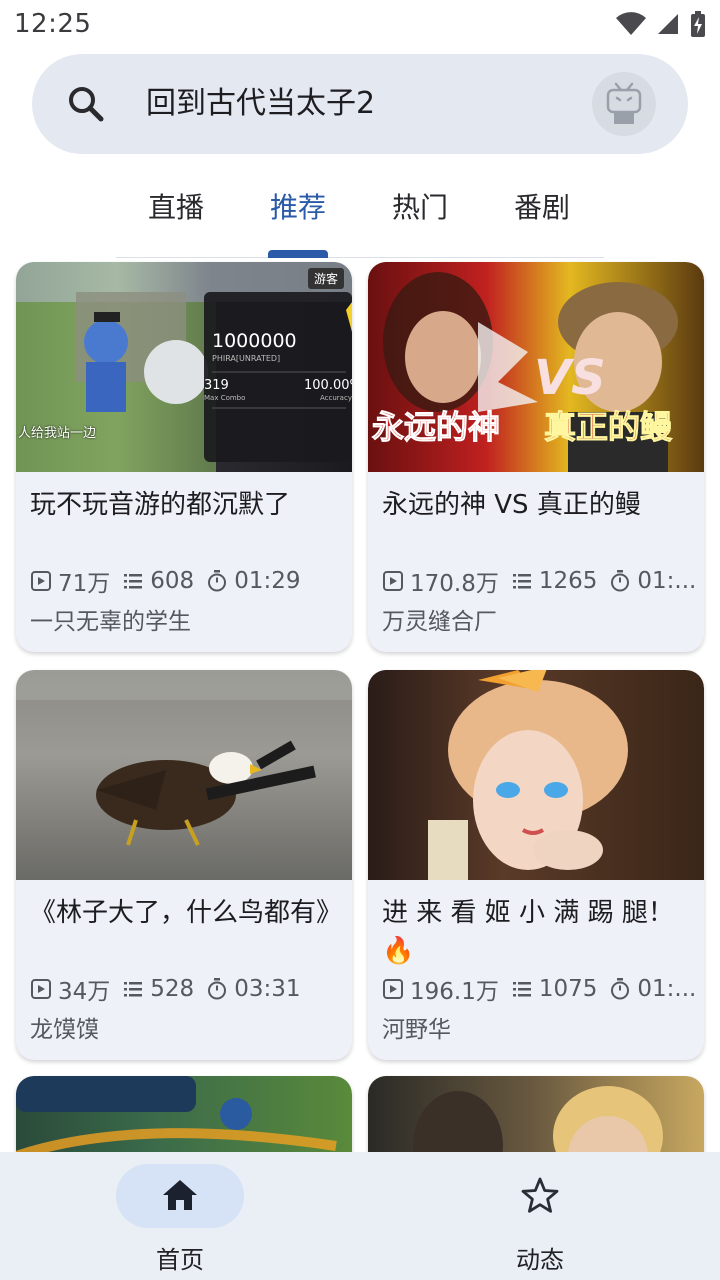 This screenshot has height=1280, width=720. I want to click on video-stats: 71万 608 01:29, so click(188, 581).